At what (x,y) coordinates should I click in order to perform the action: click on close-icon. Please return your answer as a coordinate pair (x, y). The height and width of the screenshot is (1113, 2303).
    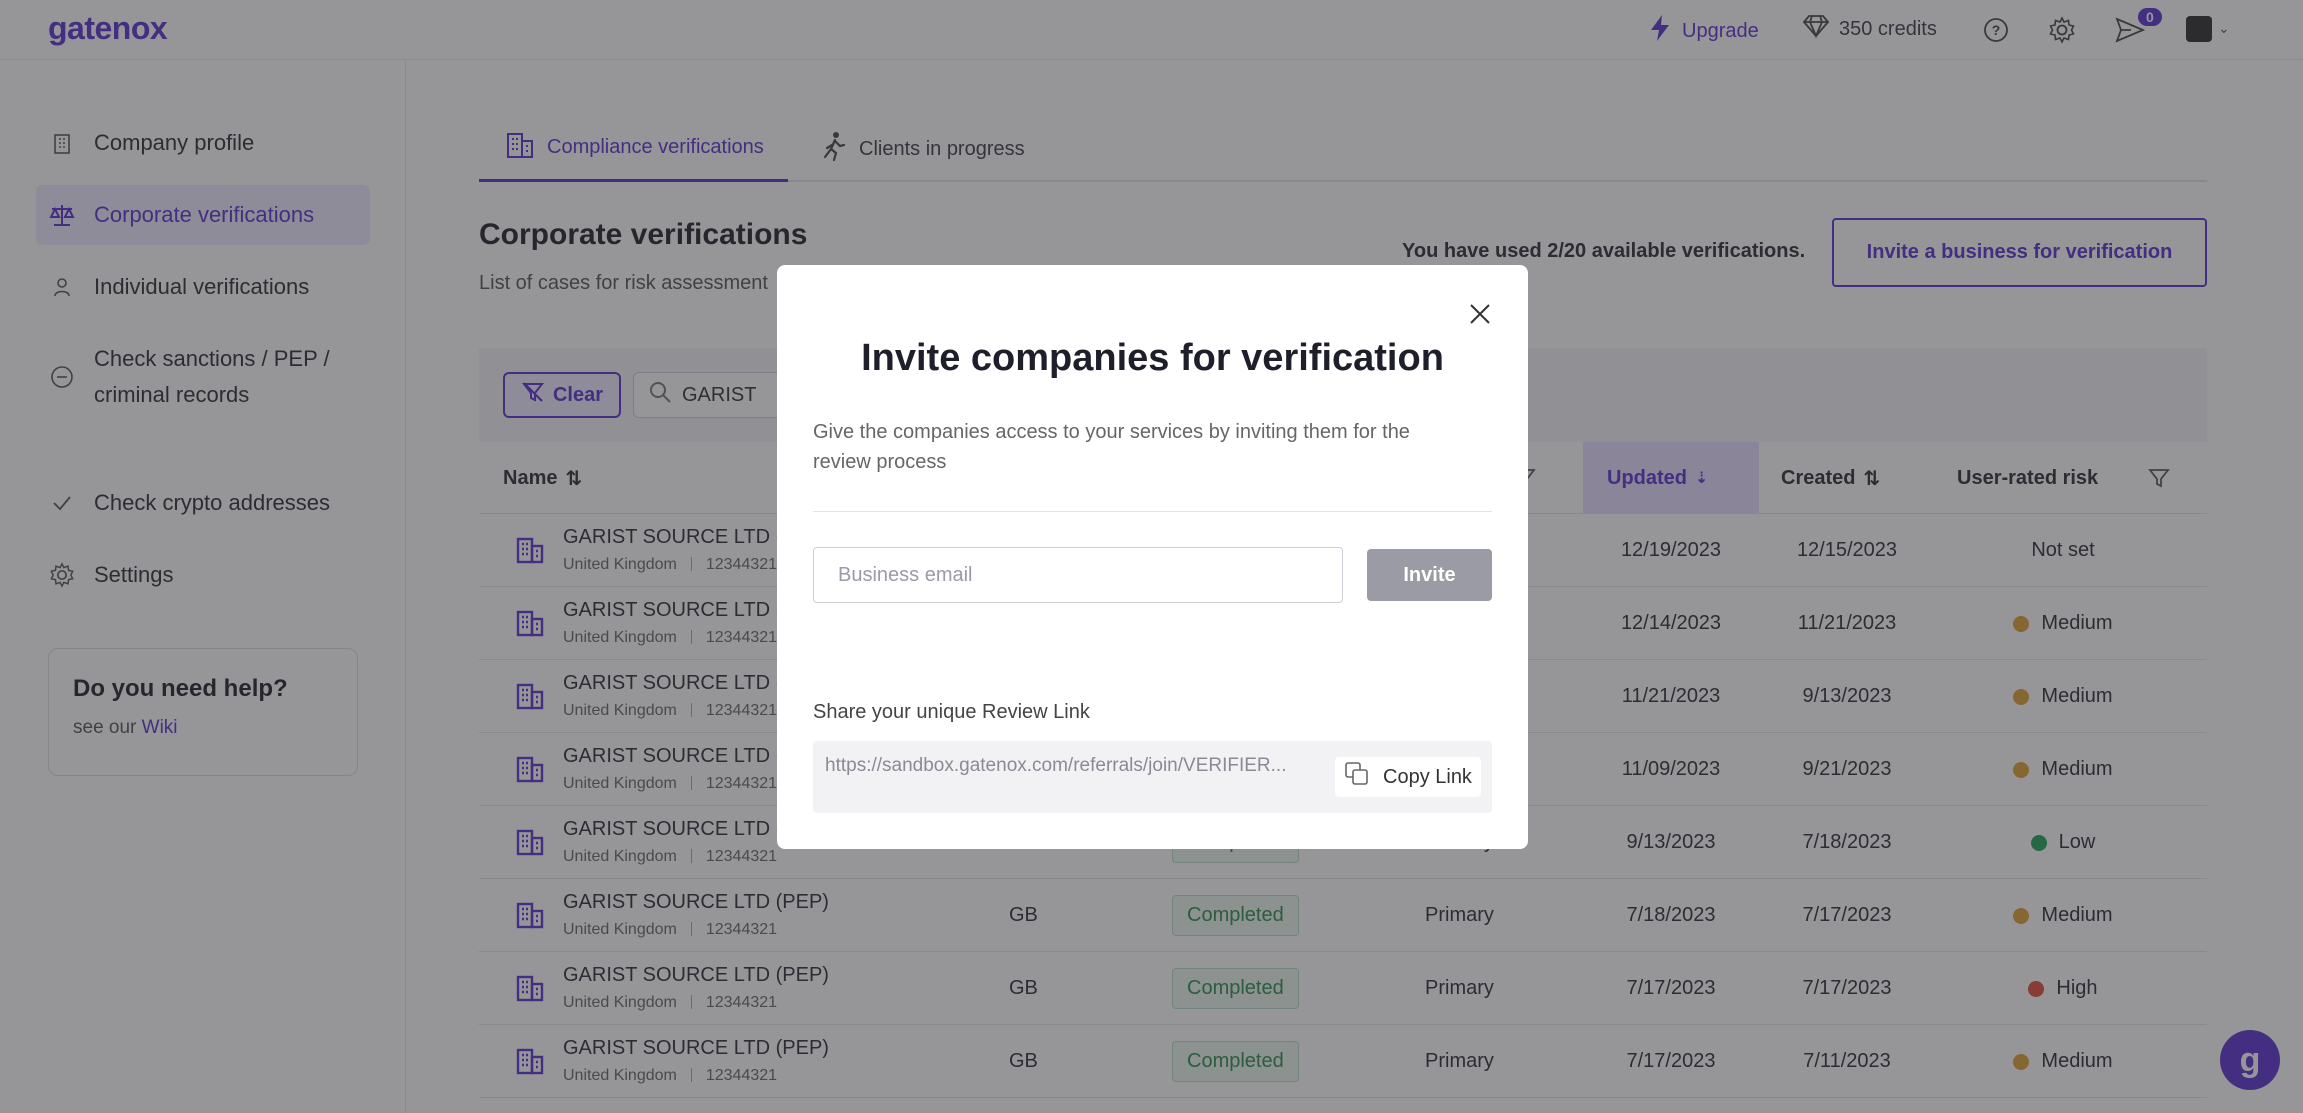
    Looking at the image, I should click on (1480, 314).